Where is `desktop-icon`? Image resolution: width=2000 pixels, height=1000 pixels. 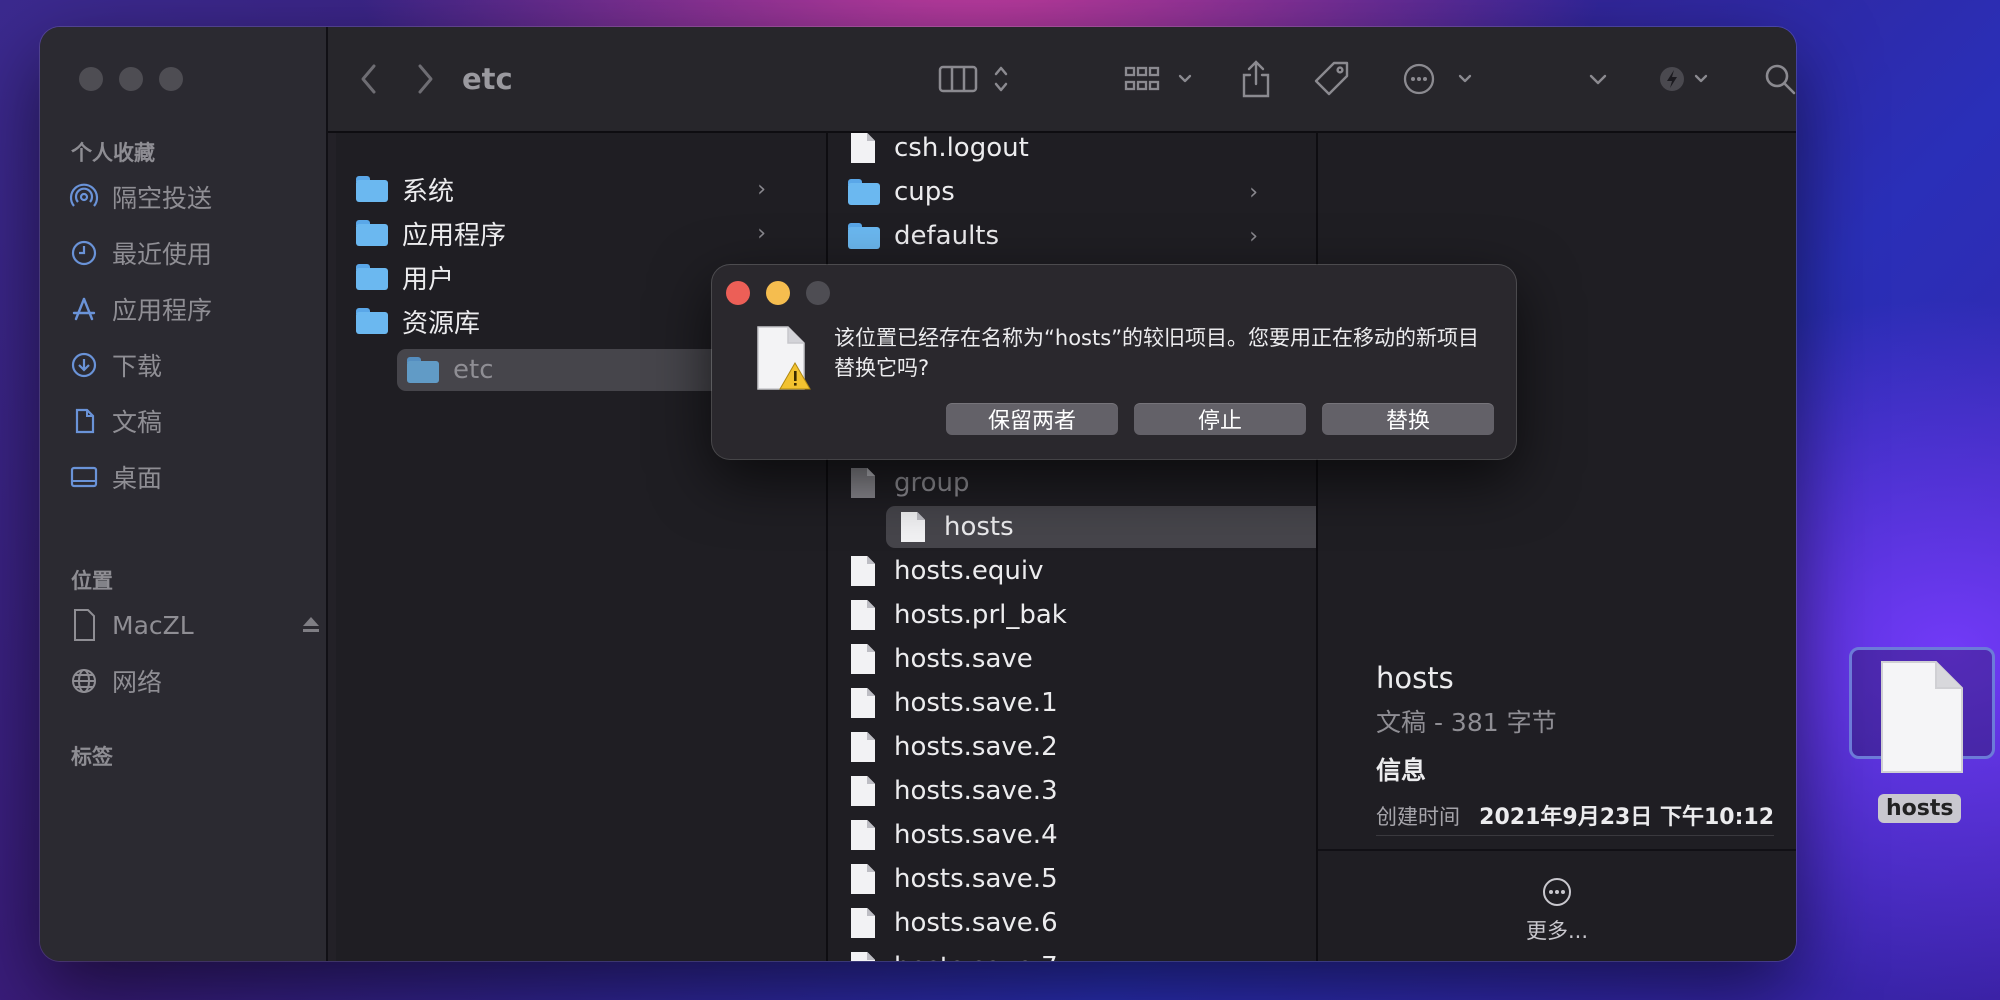 desktop-icon is located at coordinates (84, 477).